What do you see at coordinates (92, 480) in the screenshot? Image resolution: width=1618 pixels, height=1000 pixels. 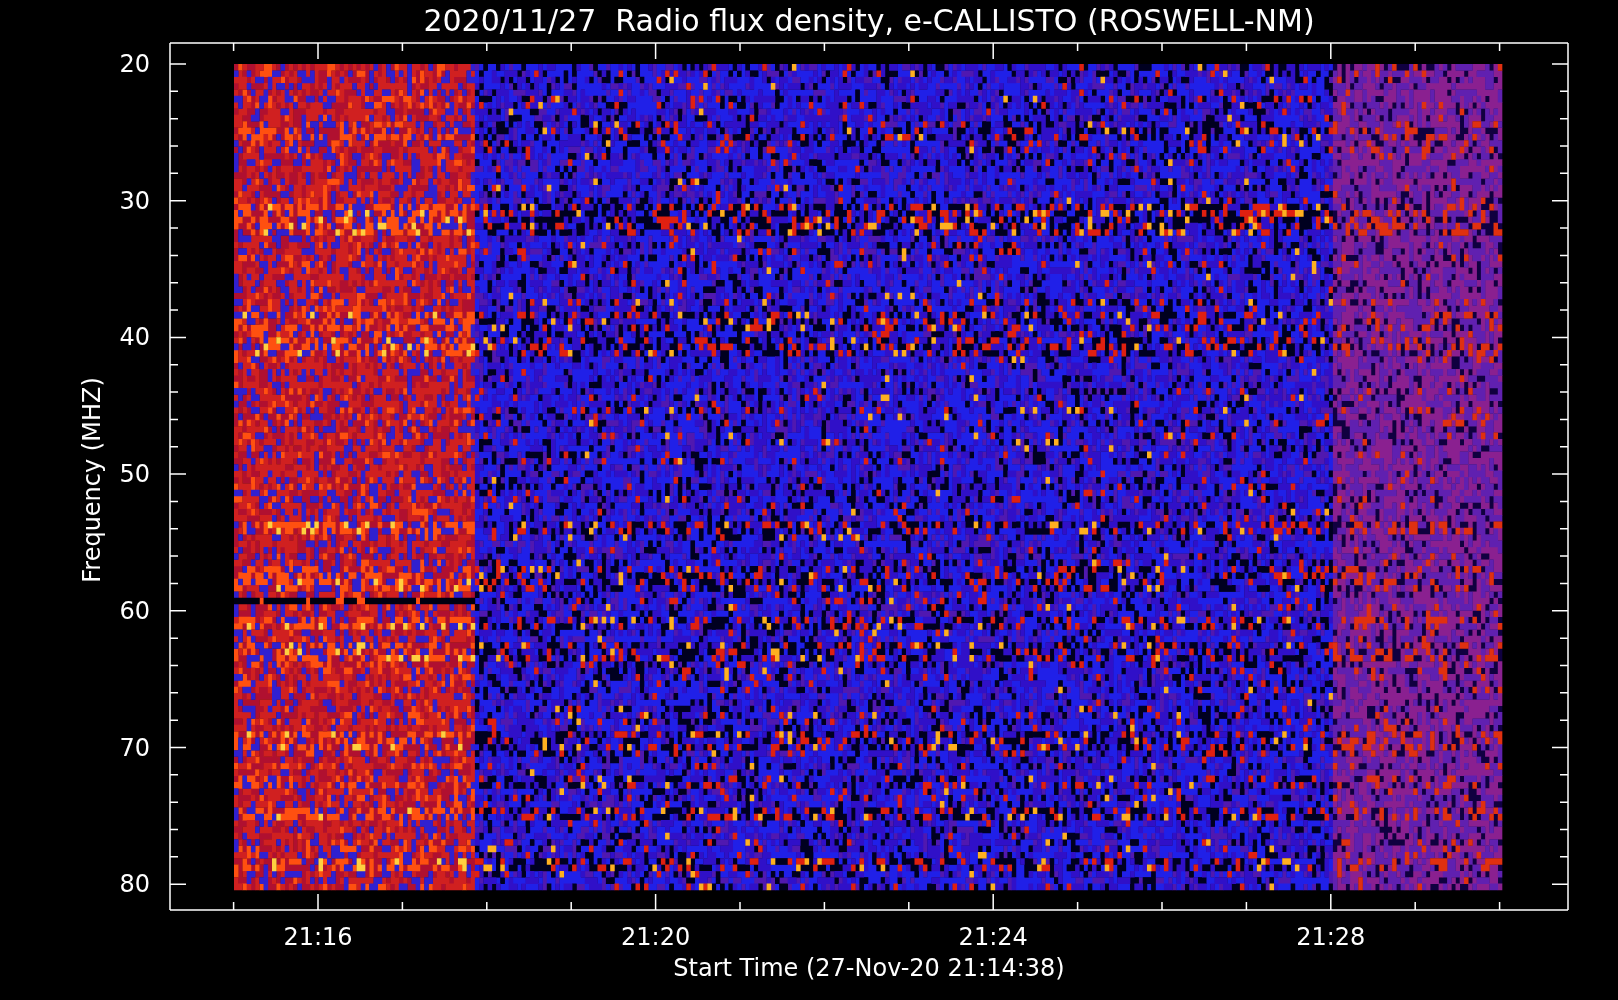 I see `axis-label: Frequency (MHZ)` at bounding box center [92, 480].